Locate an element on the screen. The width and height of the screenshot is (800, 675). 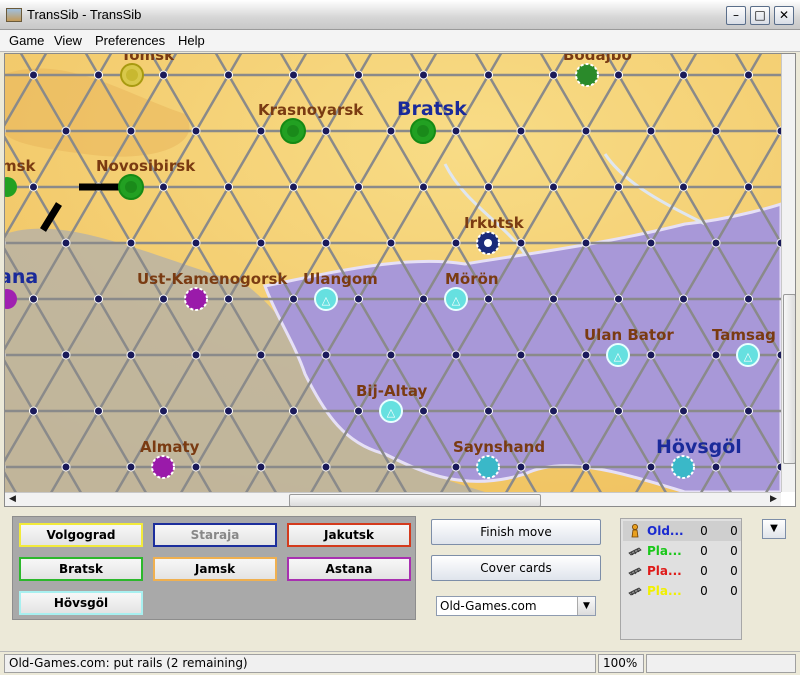
menu-preferences: Preferences is located at coordinates (130, 40).